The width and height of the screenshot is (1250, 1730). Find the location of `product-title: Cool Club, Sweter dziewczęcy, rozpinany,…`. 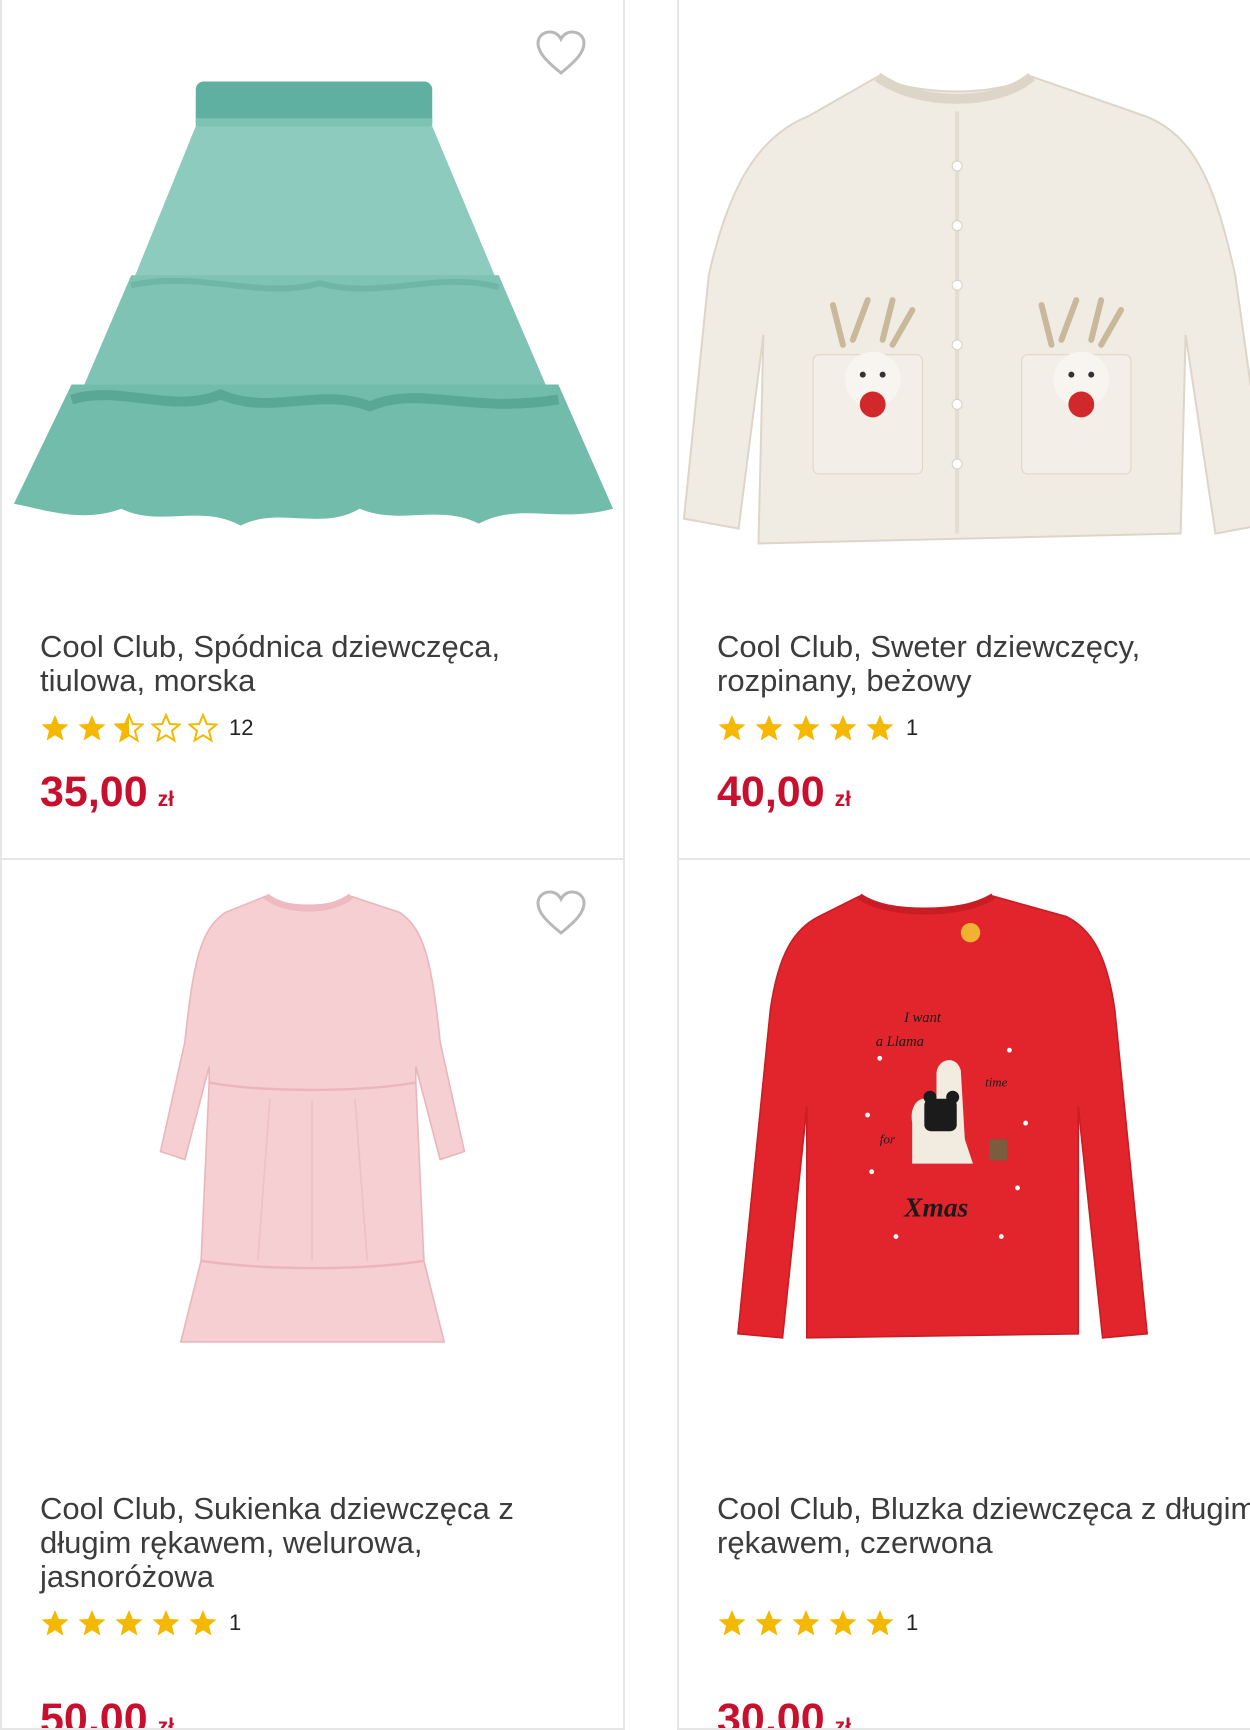

product-title: Cool Club, Sweter dziewczęcy, rozpinany,… is located at coordinates (983, 664).